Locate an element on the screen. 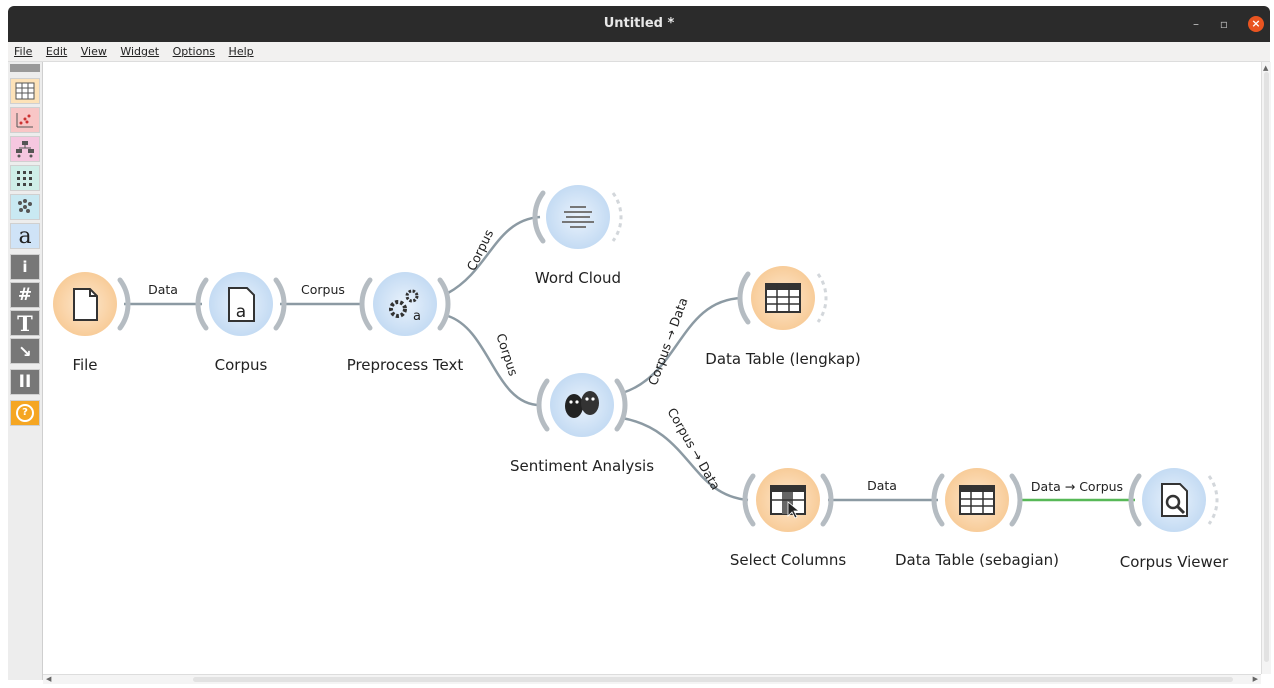 This screenshot has width=1274, height=688. text-t-icon: T is located at coordinates (25, 323).